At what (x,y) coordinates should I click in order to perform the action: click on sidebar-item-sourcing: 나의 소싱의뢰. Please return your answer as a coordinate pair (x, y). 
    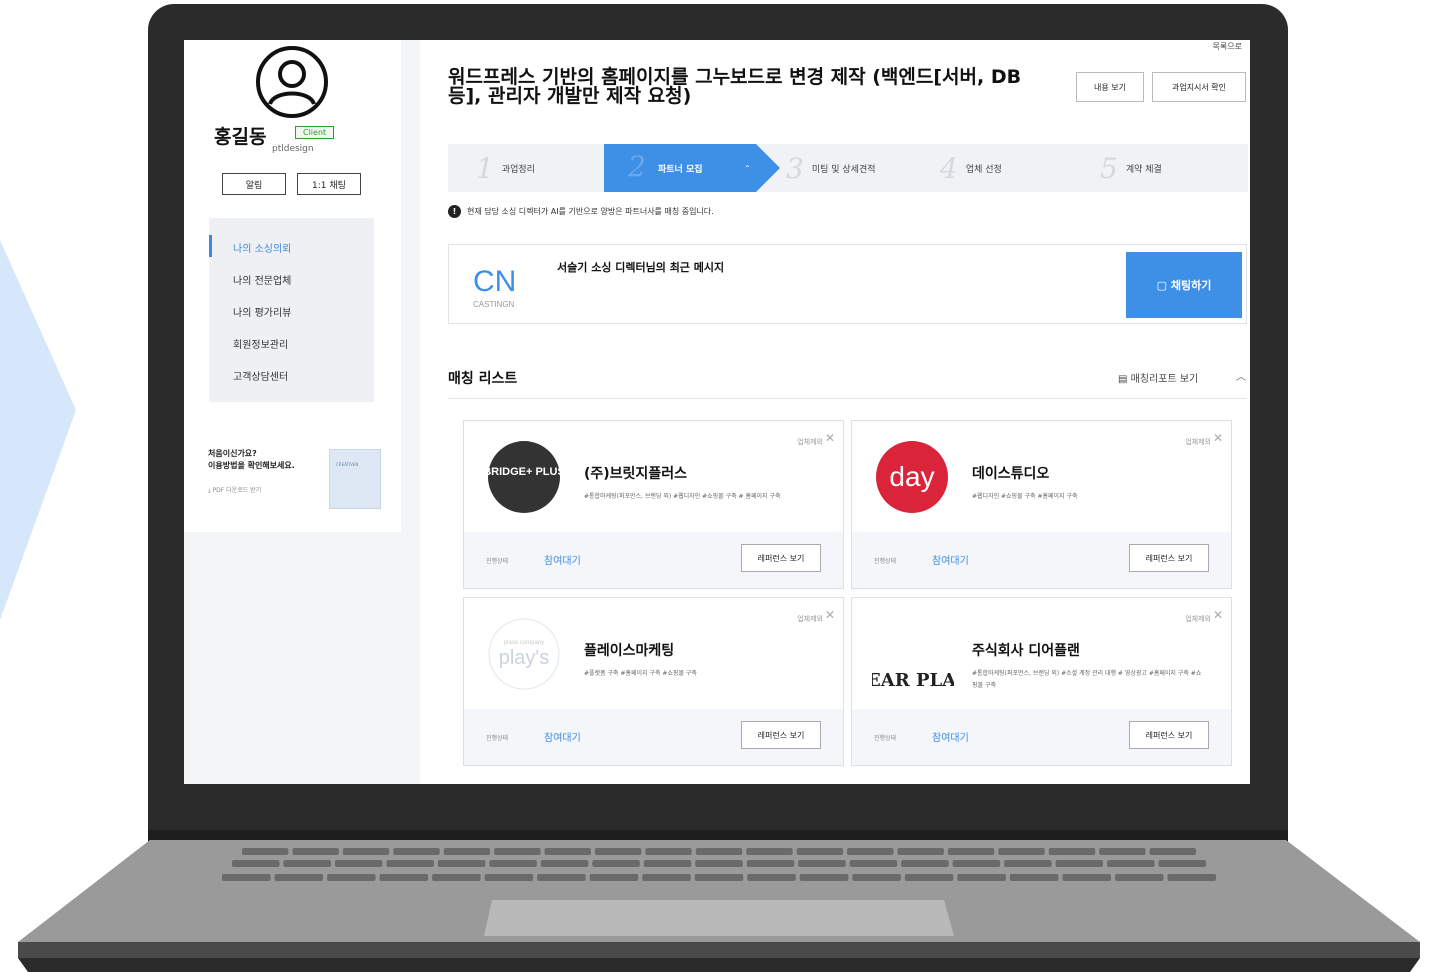
    Looking at the image, I should click on (262, 247).